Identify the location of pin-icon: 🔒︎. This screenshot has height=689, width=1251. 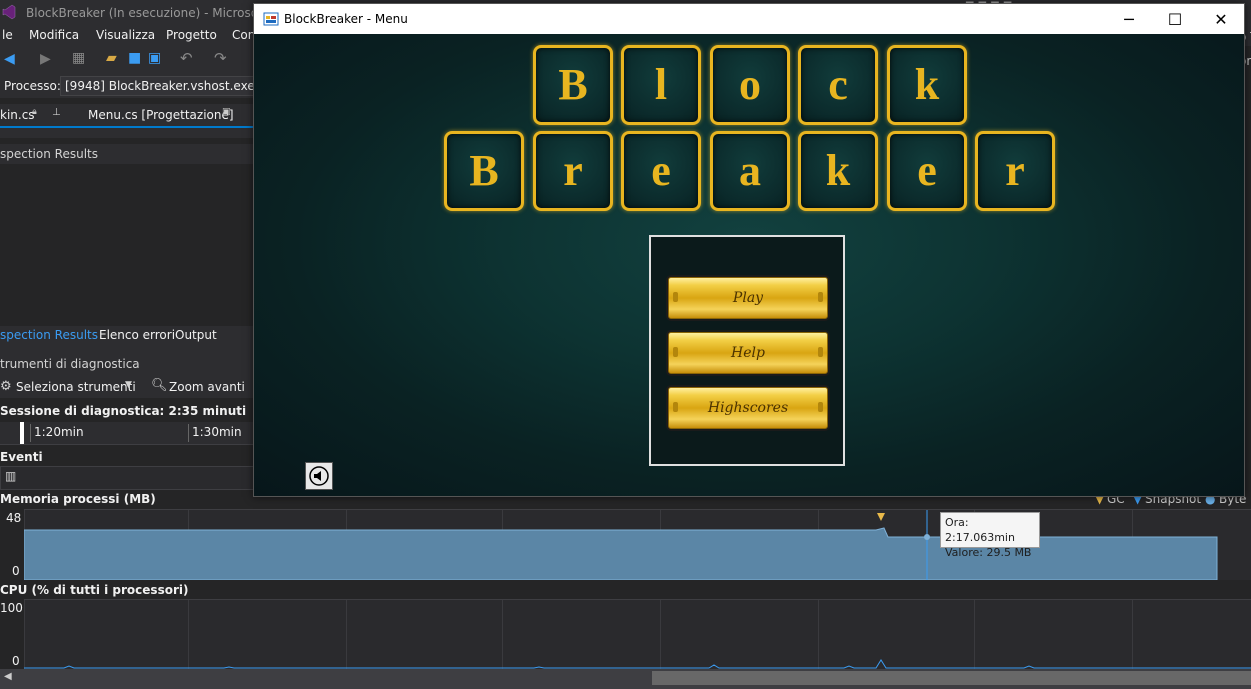
(34, 112).